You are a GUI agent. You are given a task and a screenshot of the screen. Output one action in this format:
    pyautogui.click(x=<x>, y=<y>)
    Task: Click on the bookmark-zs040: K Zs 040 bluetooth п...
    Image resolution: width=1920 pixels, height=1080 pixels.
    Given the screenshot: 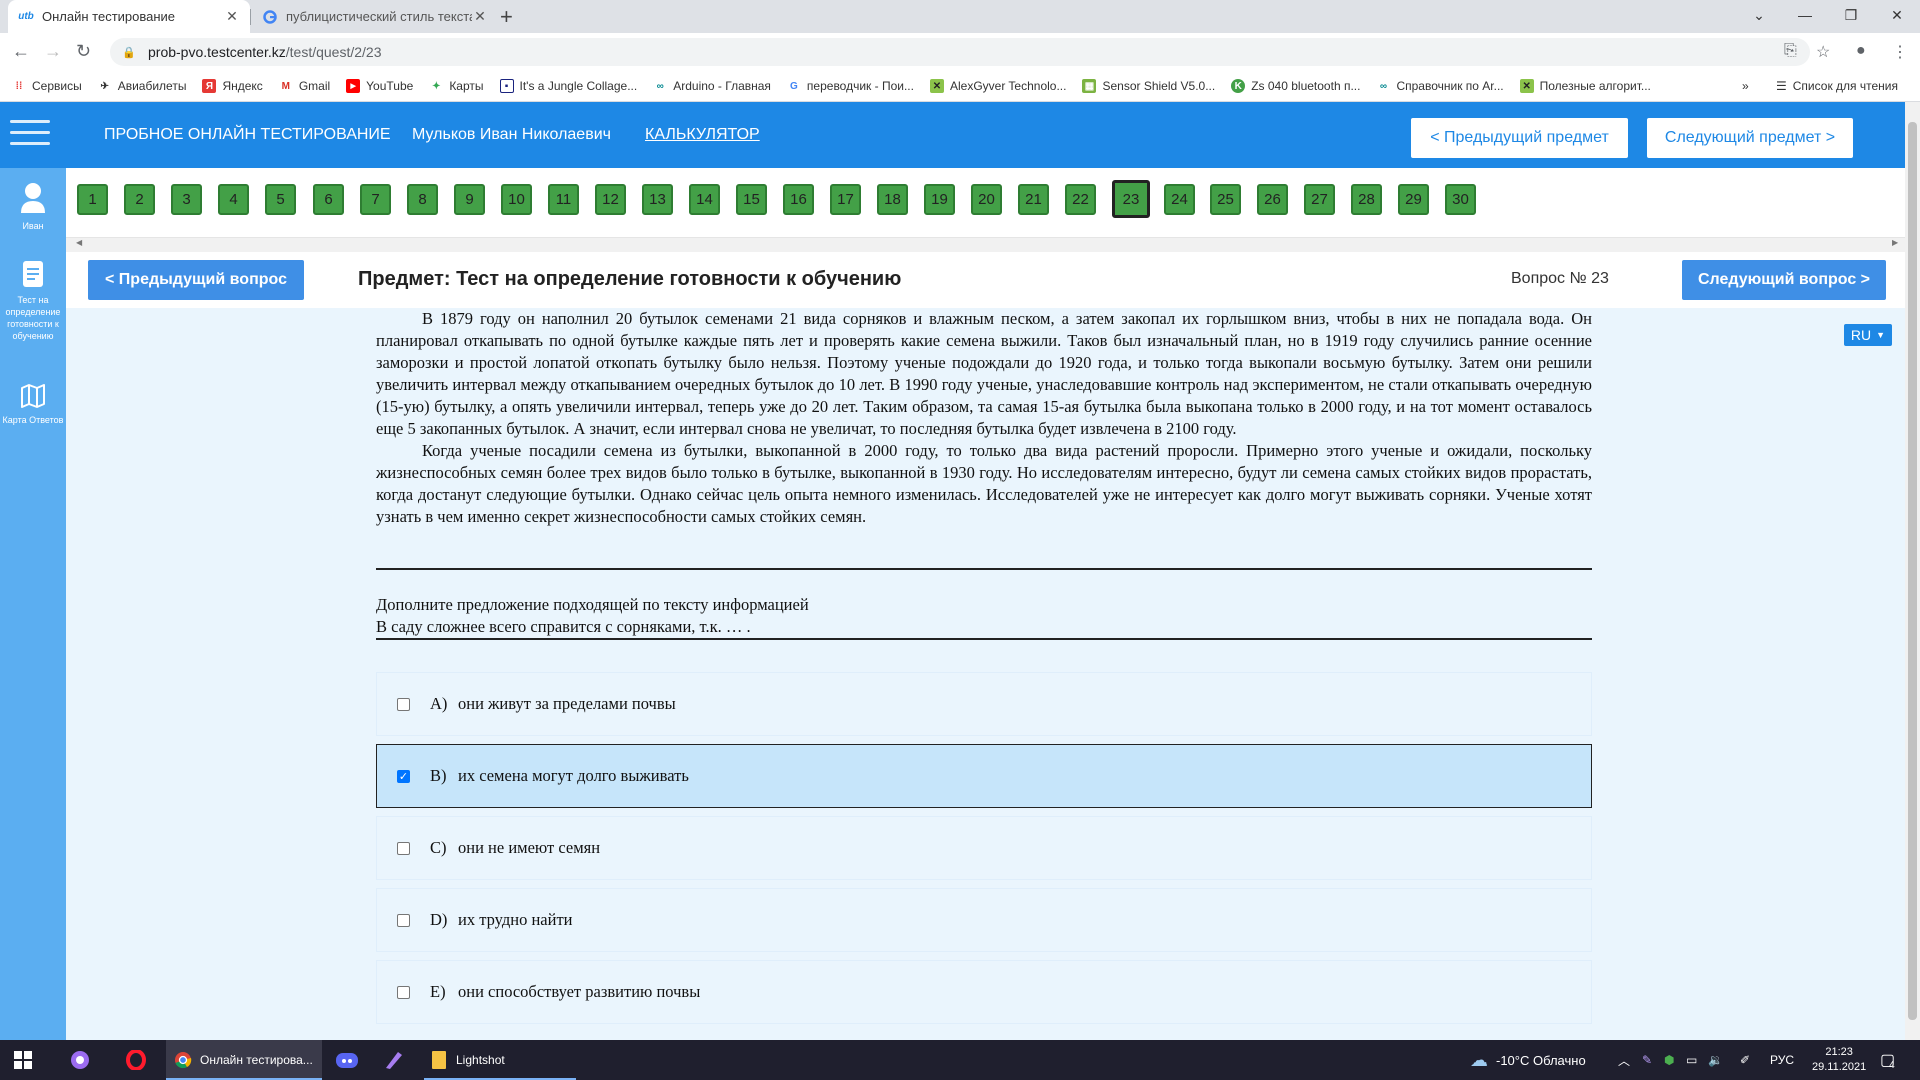 What is the action you would take?
    pyautogui.click(x=1295, y=86)
    